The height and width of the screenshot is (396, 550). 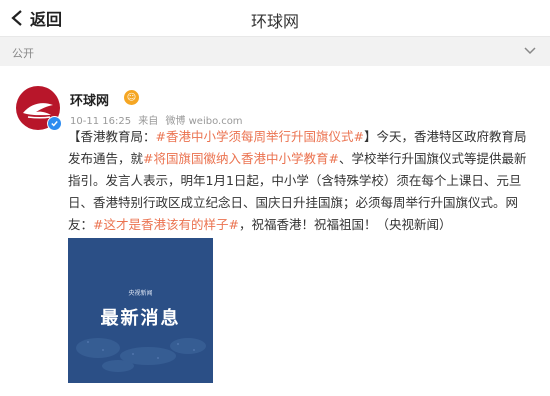 What do you see at coordinates (275, 51) in the screenshot?
I see `visibility-selector: 公开` at bounding box center [275, 51].